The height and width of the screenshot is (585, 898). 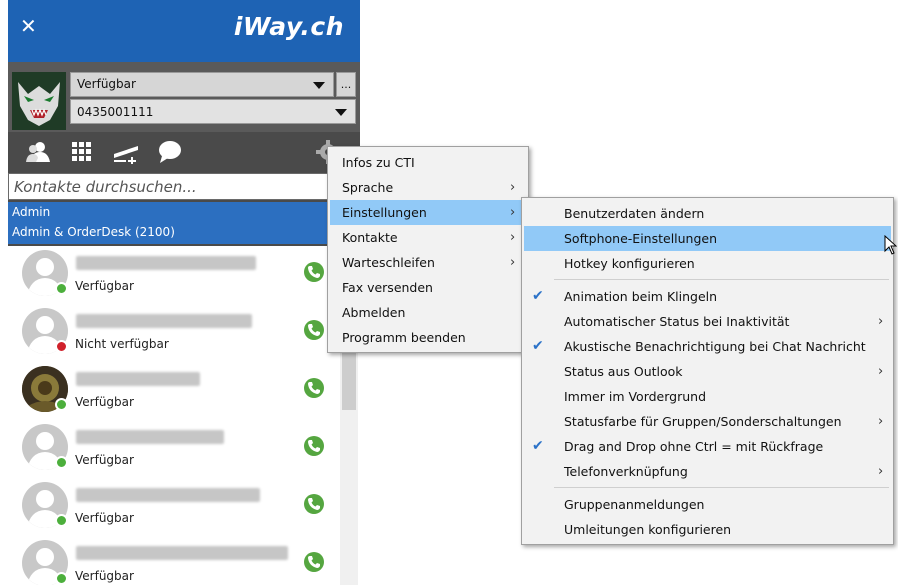 What do you see at coordinates (428, 237) in the screenshot?
I see `menu-item-kontakte: Kontakte ›` at bounding box center [428, 237].